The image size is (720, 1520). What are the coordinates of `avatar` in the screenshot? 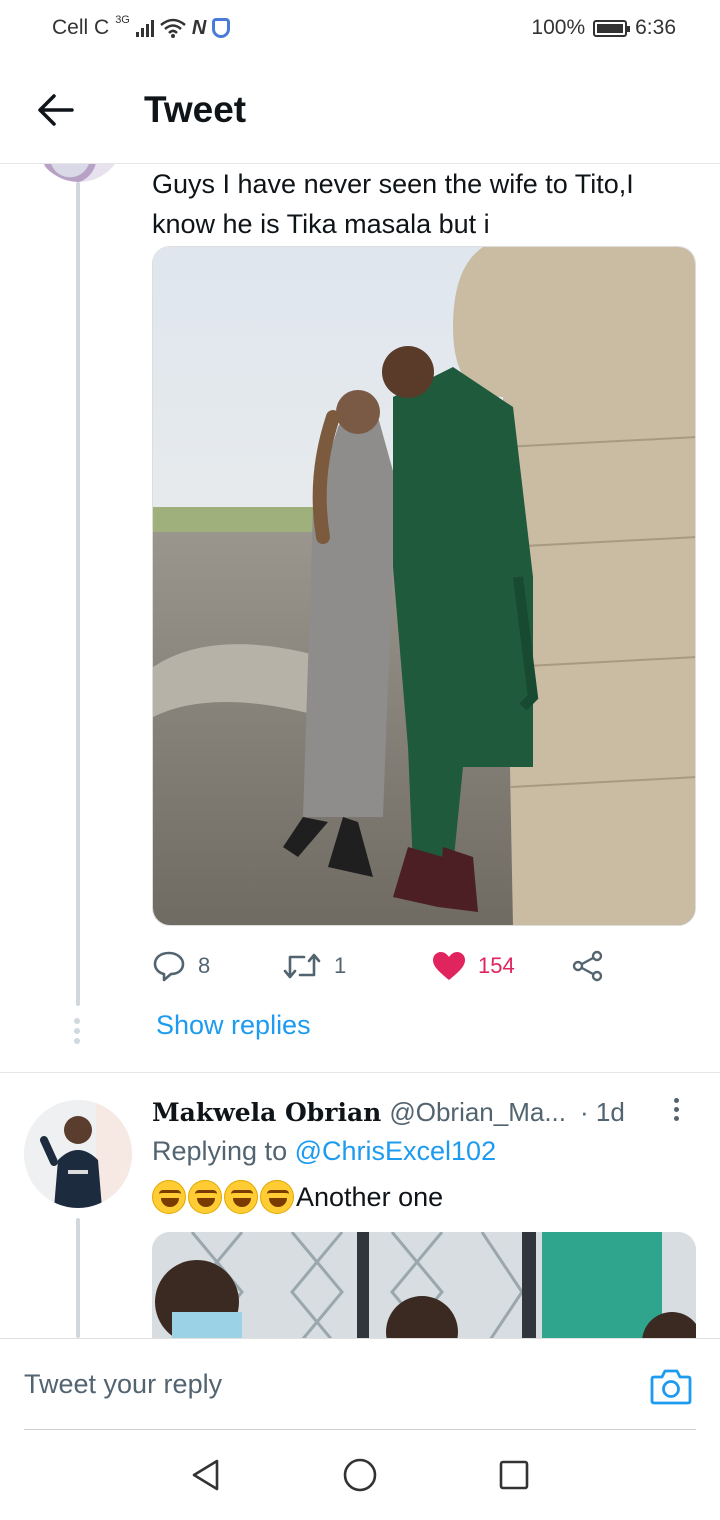 It's located at (78, 1154).